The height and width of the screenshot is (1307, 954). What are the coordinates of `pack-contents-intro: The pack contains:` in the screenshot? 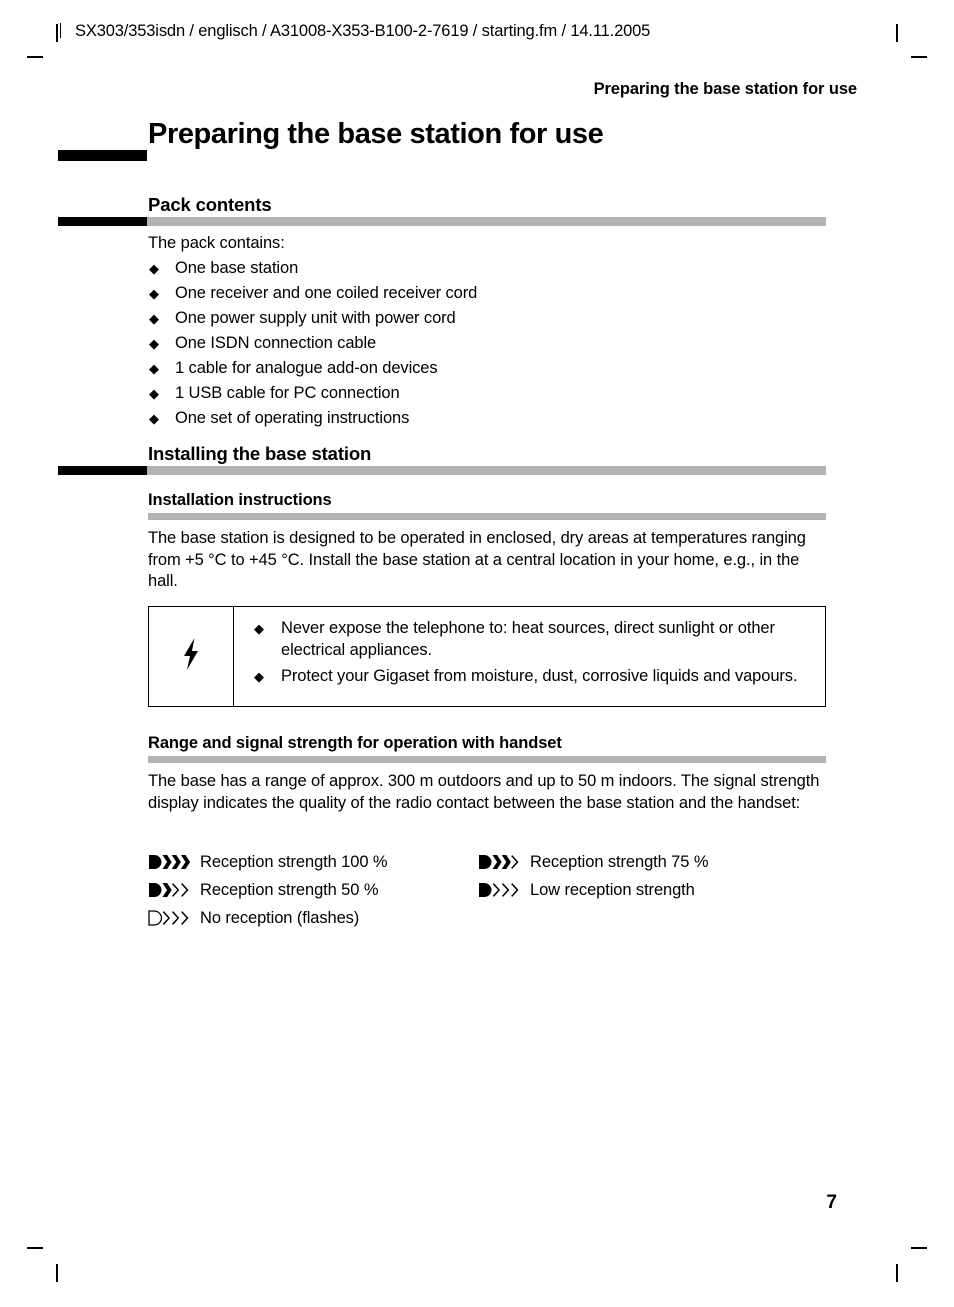 It's located at (216, 243).